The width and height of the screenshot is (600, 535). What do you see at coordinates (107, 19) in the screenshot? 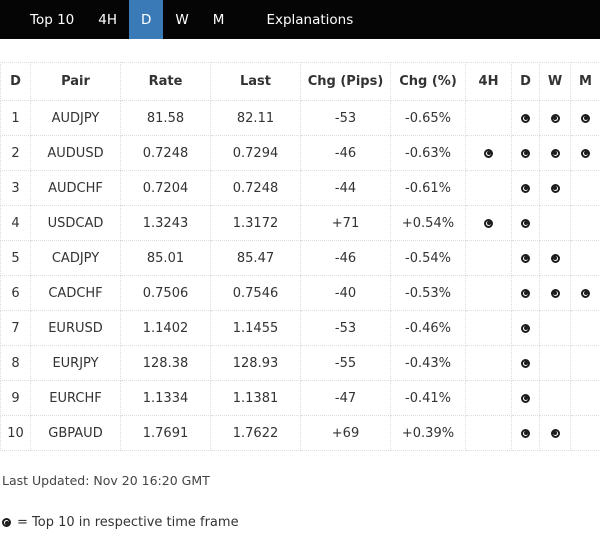
I see `tab-4h: 4H` at bounding box center [107, 19].